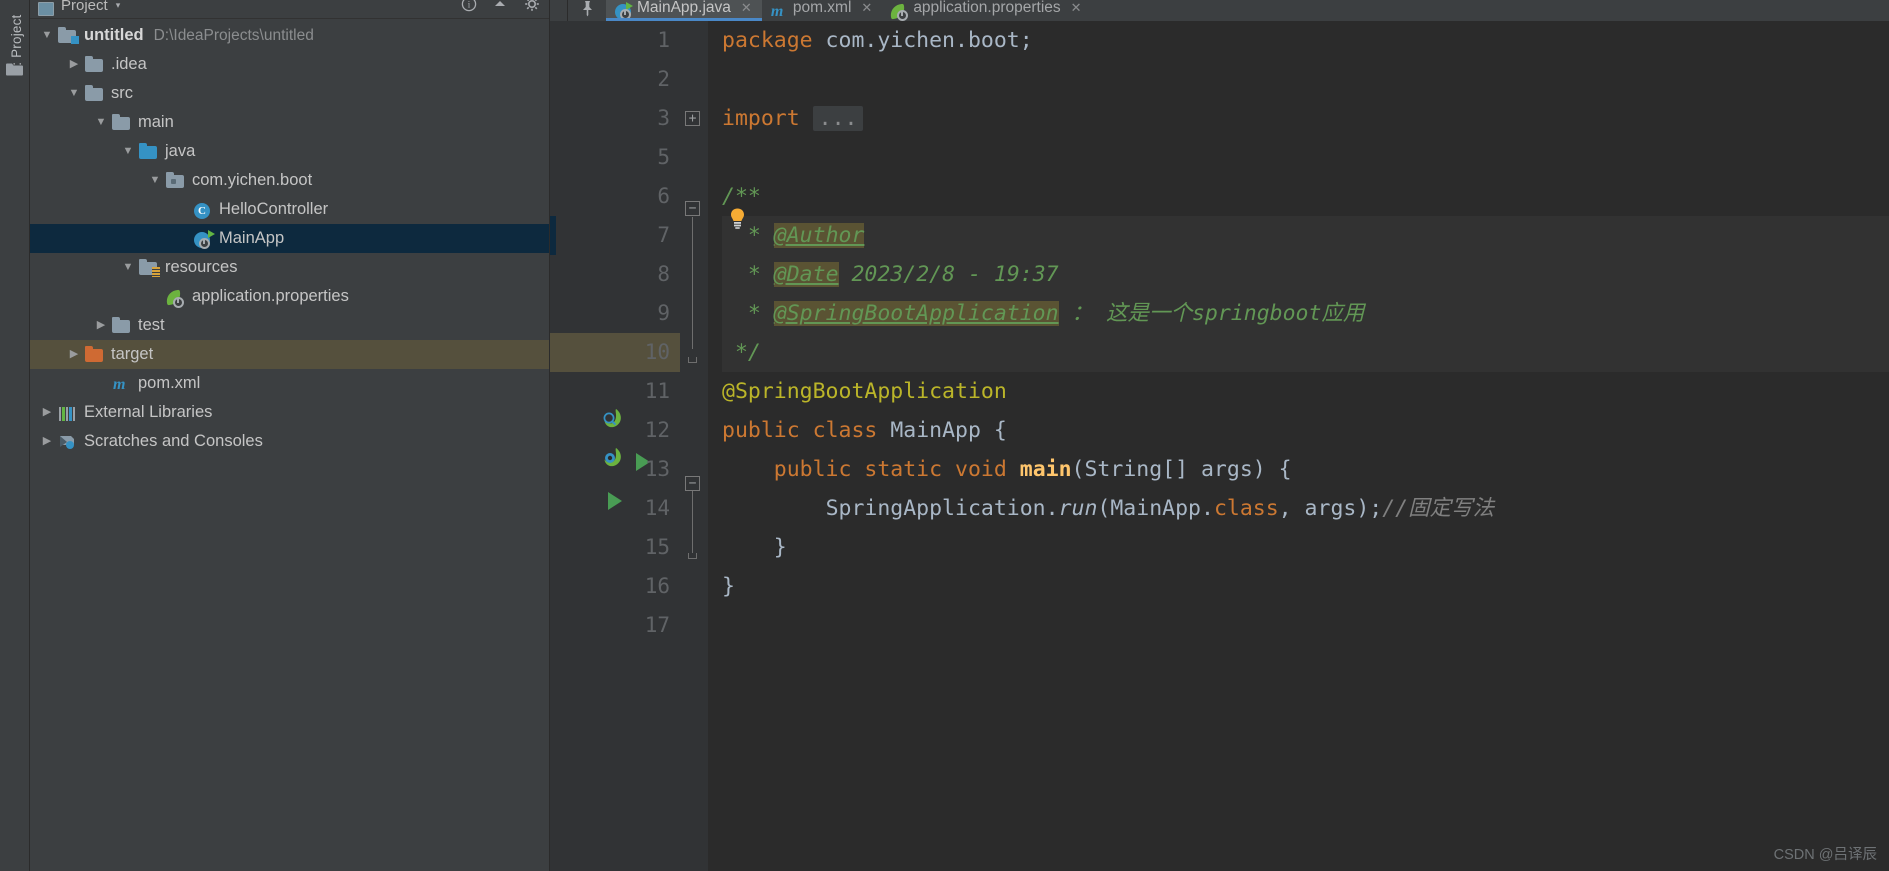 The height and width of the screenshot is (871, 1889). Describe the element at coordinates (289, 122) in the screenshot. I see `tree-item-main: ▼ main` at that location.